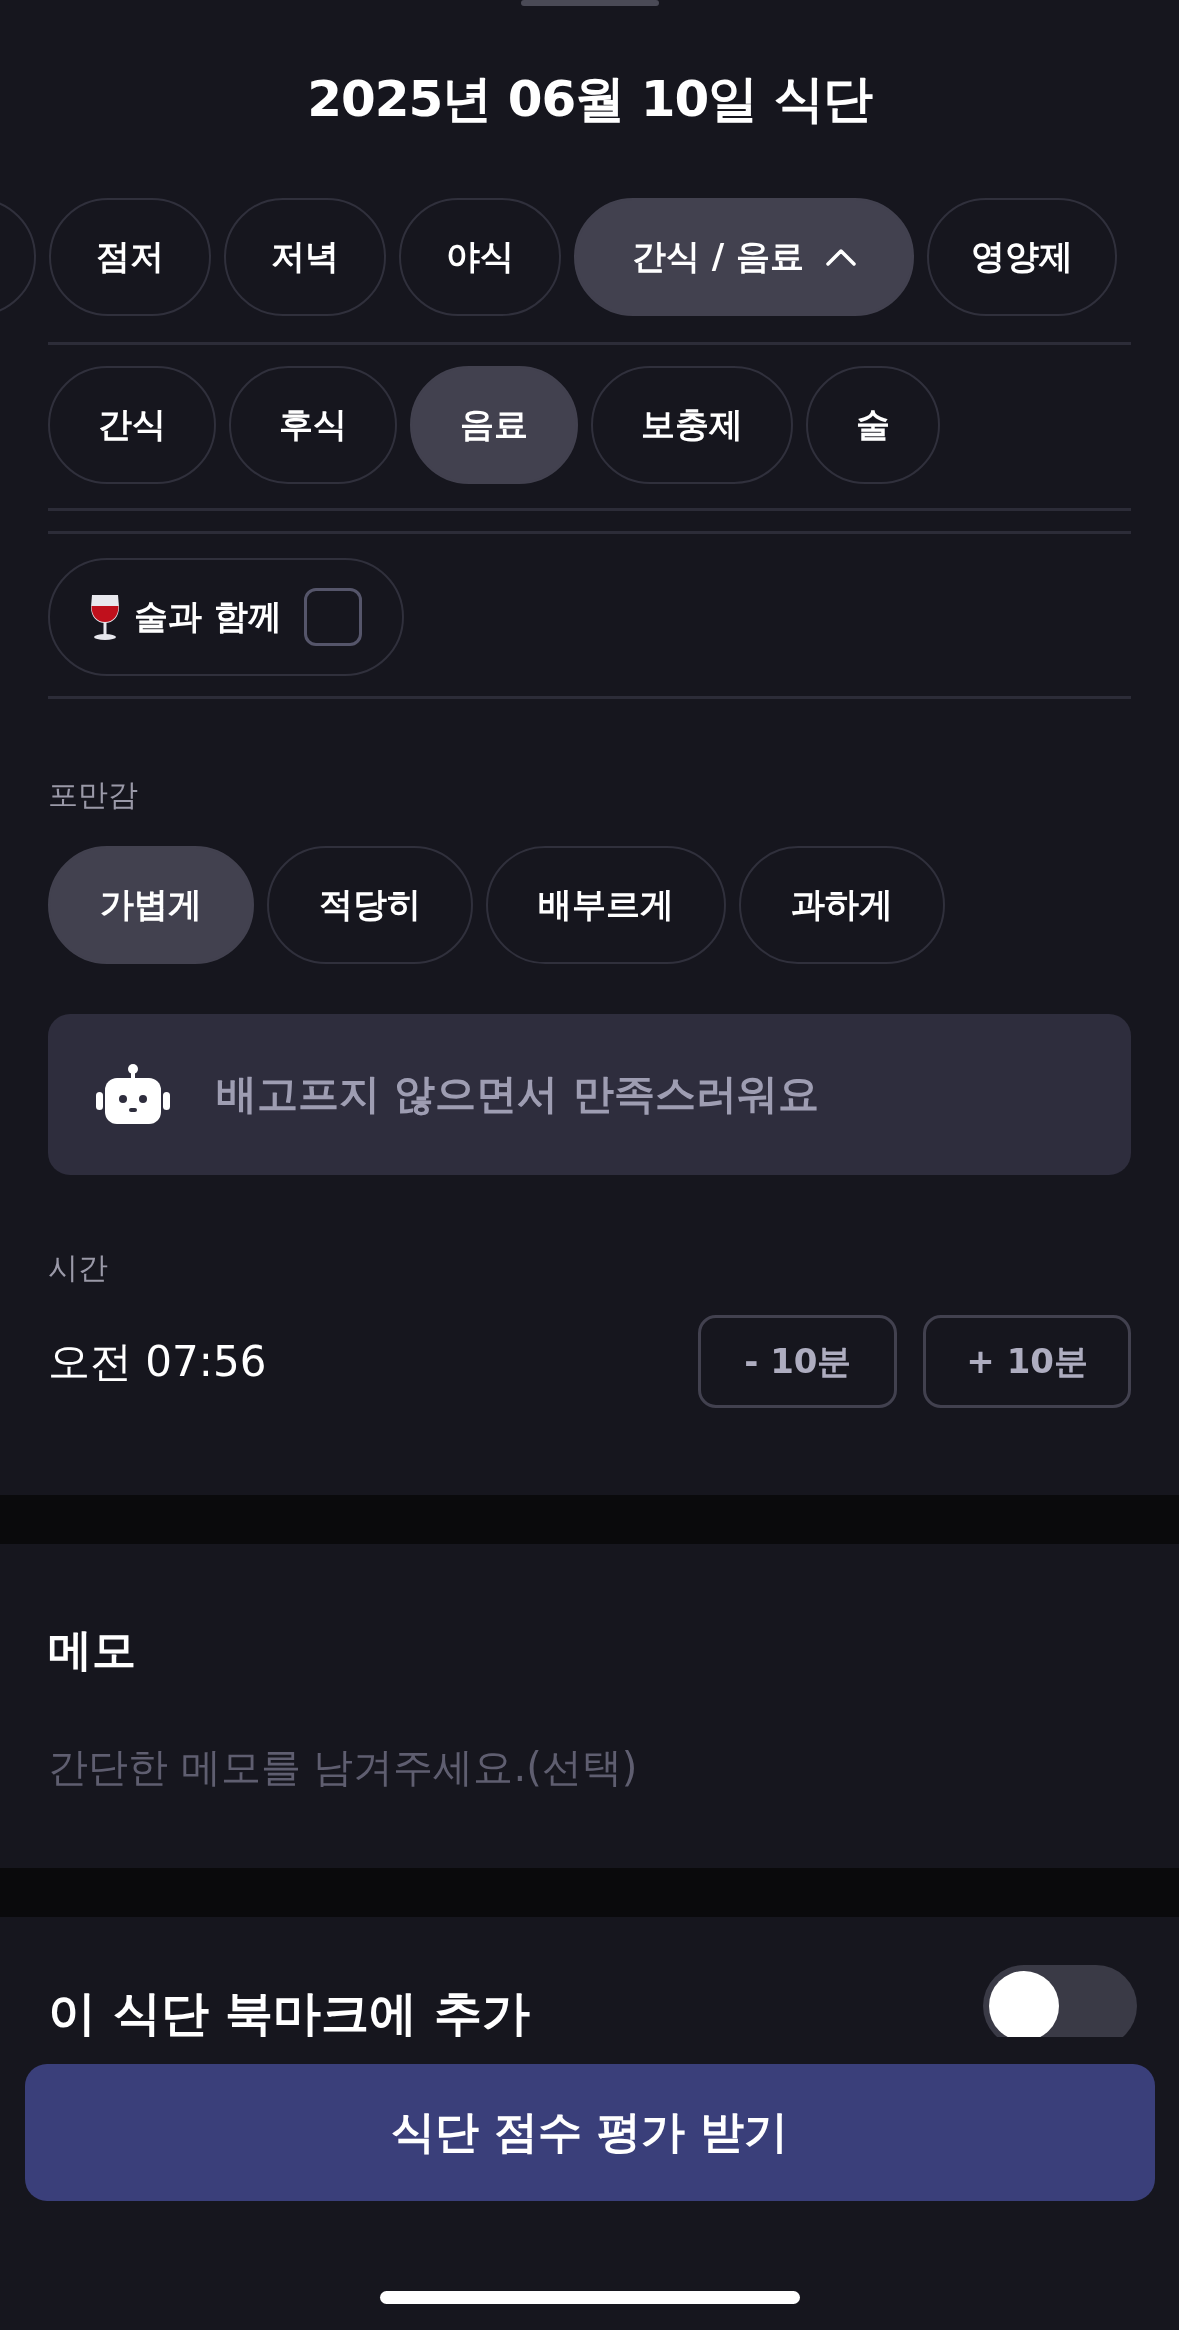 The image size is (1179, 2330). I want to click on submit-button: 식단 점수 평가 받기, so click(589, 2132).